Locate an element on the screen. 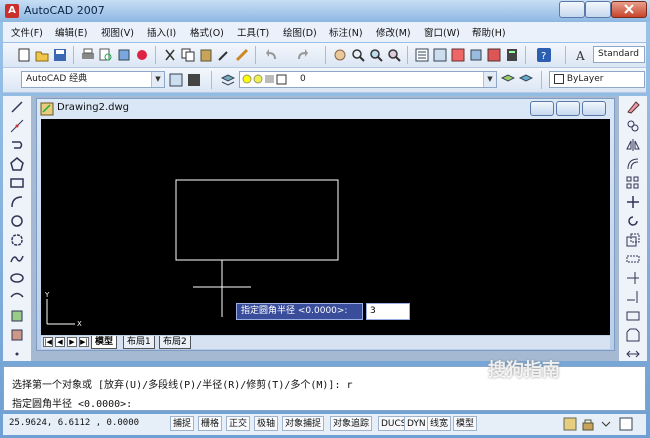 The width and height of the screenshot is (650, 438). drawing-close-button is located at coordinates (594, 108).